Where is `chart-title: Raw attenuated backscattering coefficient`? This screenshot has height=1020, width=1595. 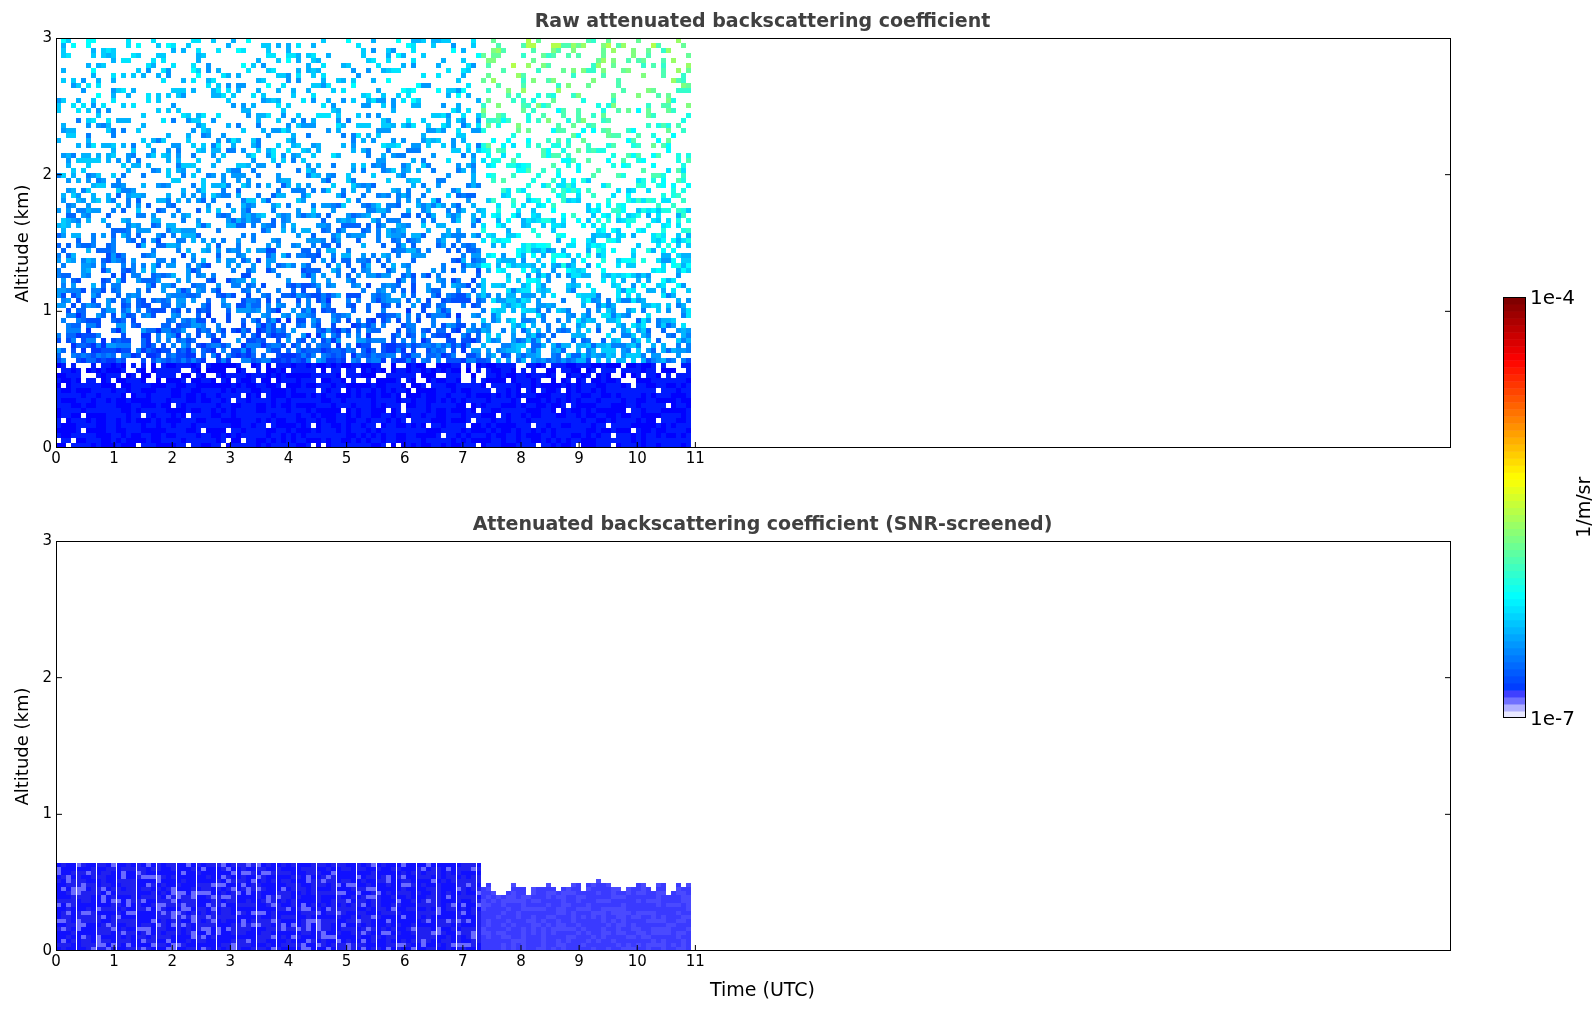
chart-title: Raw attenuated backscattering coefficient is located at coordinates (762, 20).